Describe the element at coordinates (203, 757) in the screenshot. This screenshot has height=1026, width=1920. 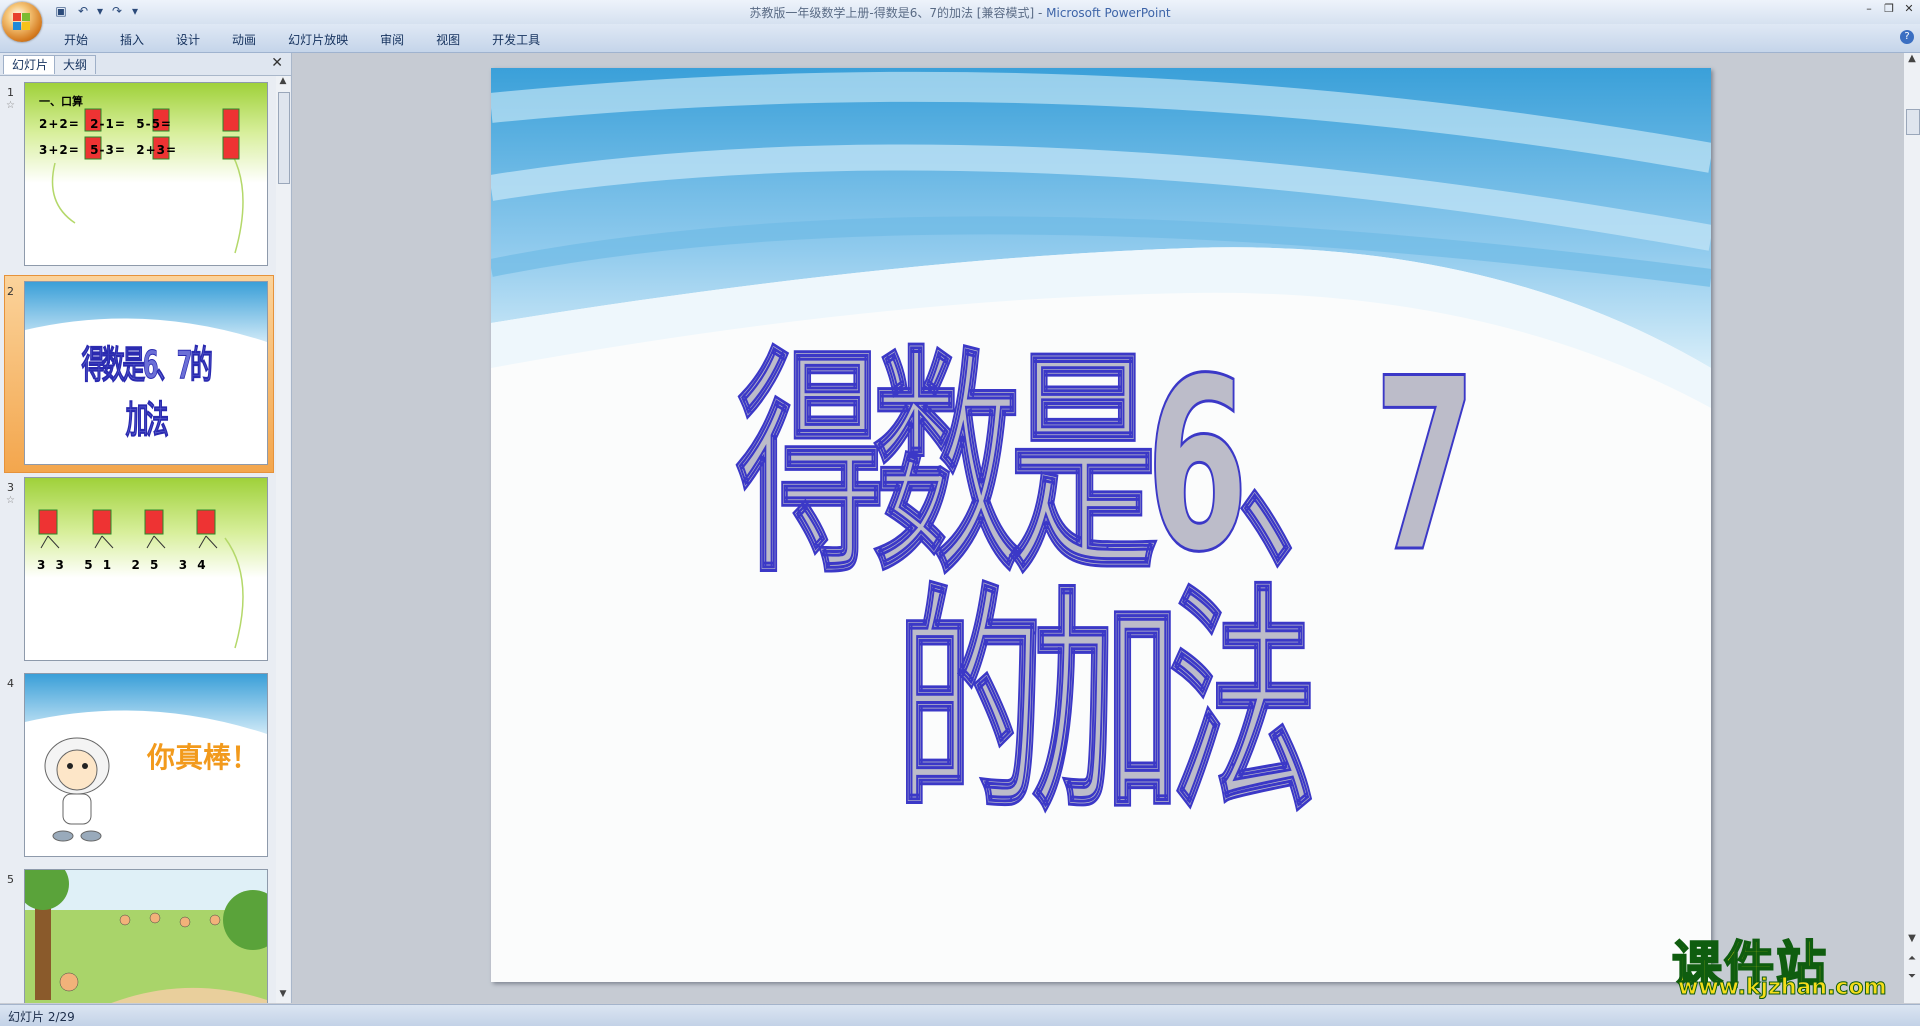
I see `slide-4-text: 你真棒！` at that location.